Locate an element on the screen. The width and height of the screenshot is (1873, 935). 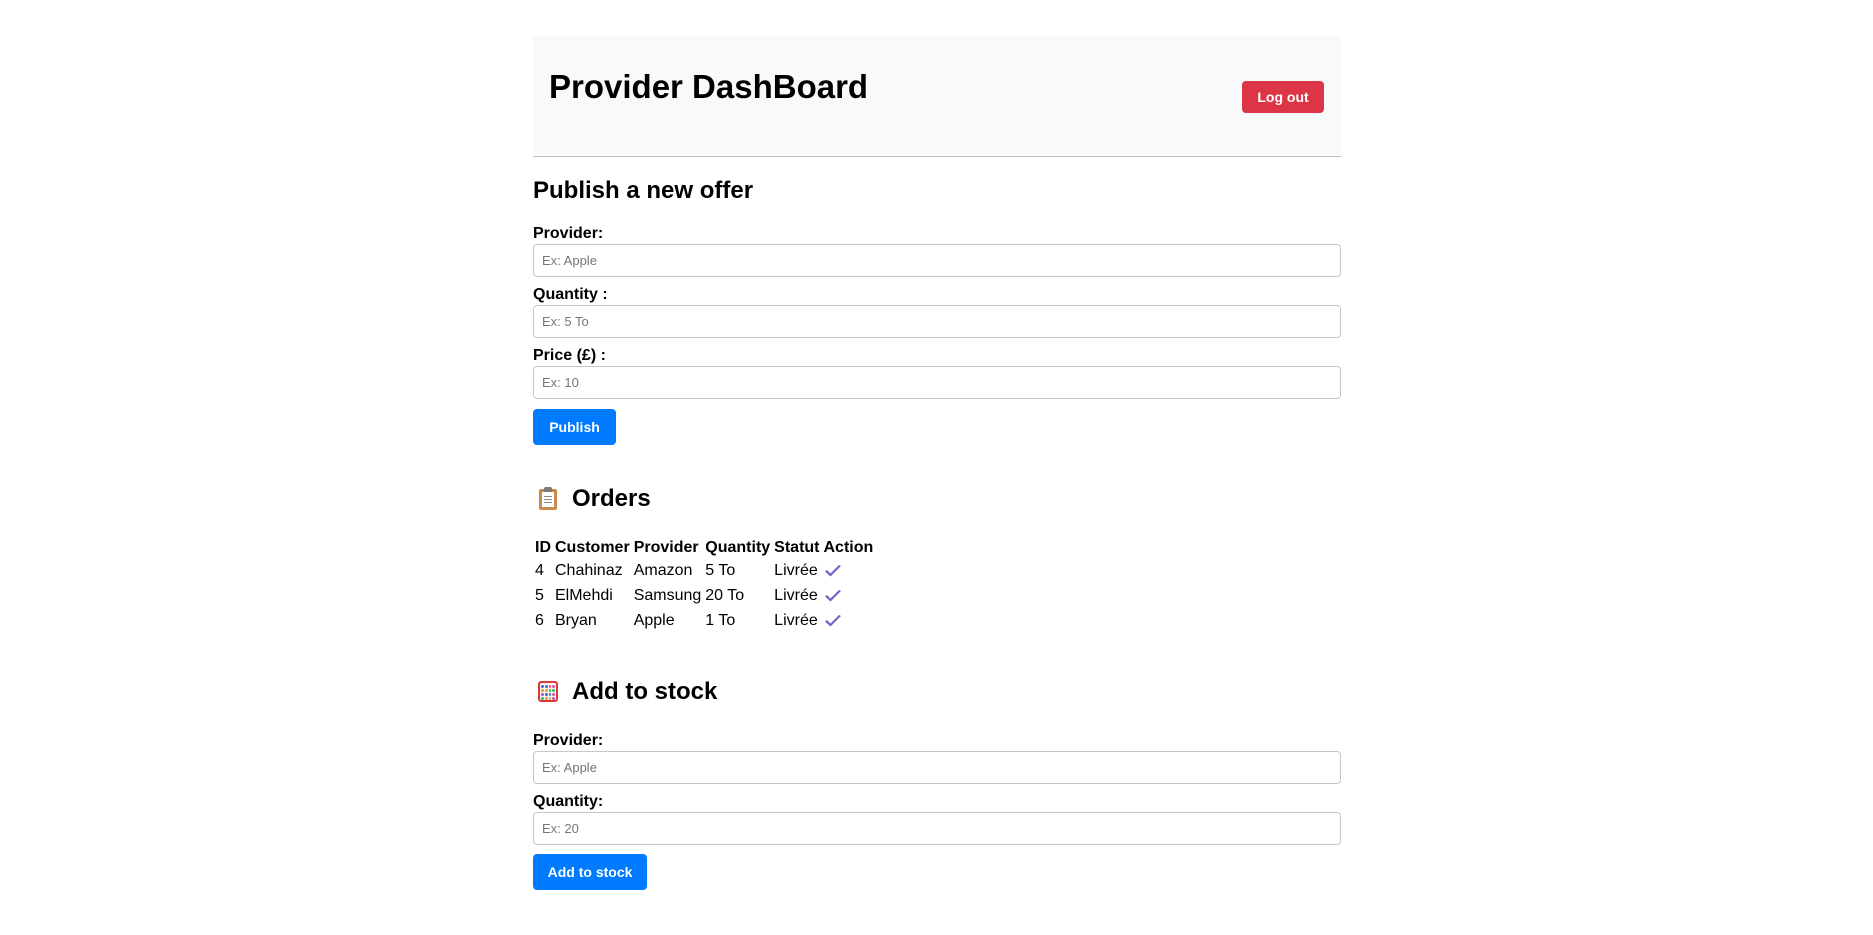
column-header-action: Action is located at coordinates (848, 547).